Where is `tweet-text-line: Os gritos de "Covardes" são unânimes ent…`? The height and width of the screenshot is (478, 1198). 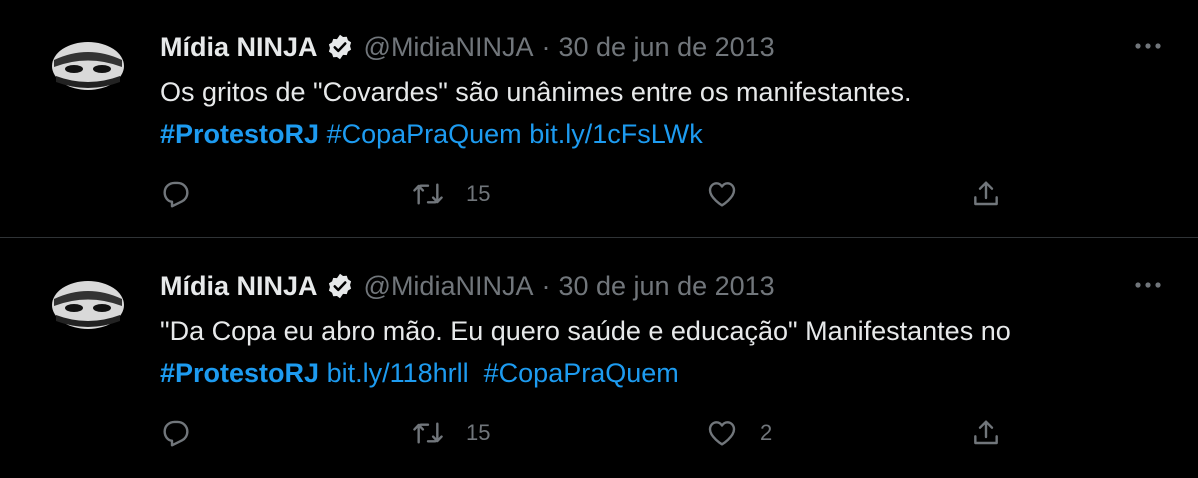 tweet-text-line: Os gritos de "Covardes" são unânimes ent… is located at coordinates (536, 92).